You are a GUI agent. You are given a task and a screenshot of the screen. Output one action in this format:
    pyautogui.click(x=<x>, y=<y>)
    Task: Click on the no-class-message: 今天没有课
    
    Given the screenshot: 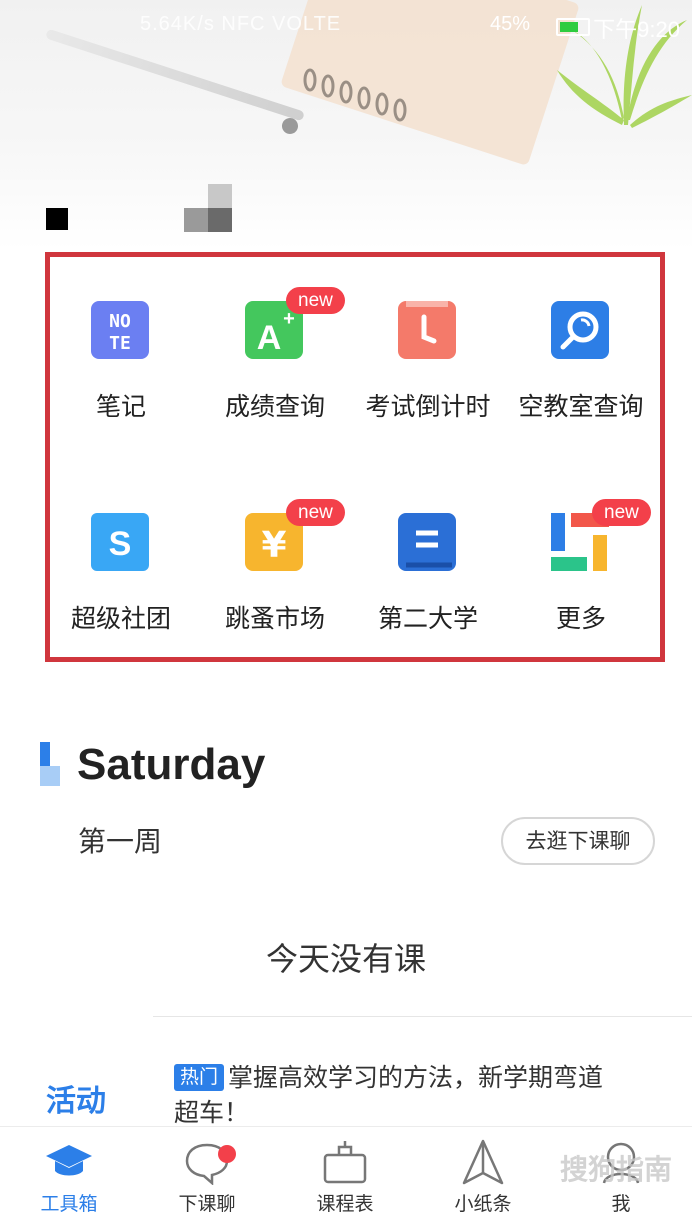 What is the action you would take?
    pyautogui.click(x=345, y=959)
    